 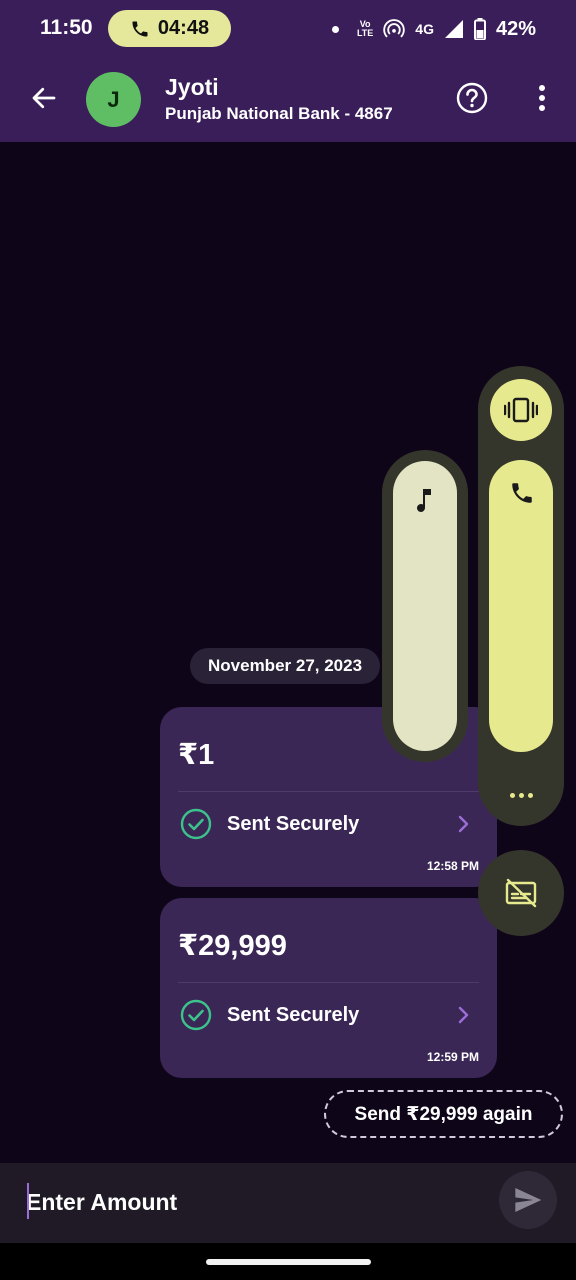 I want to click on home-handle, so click(x=288, y=1262).